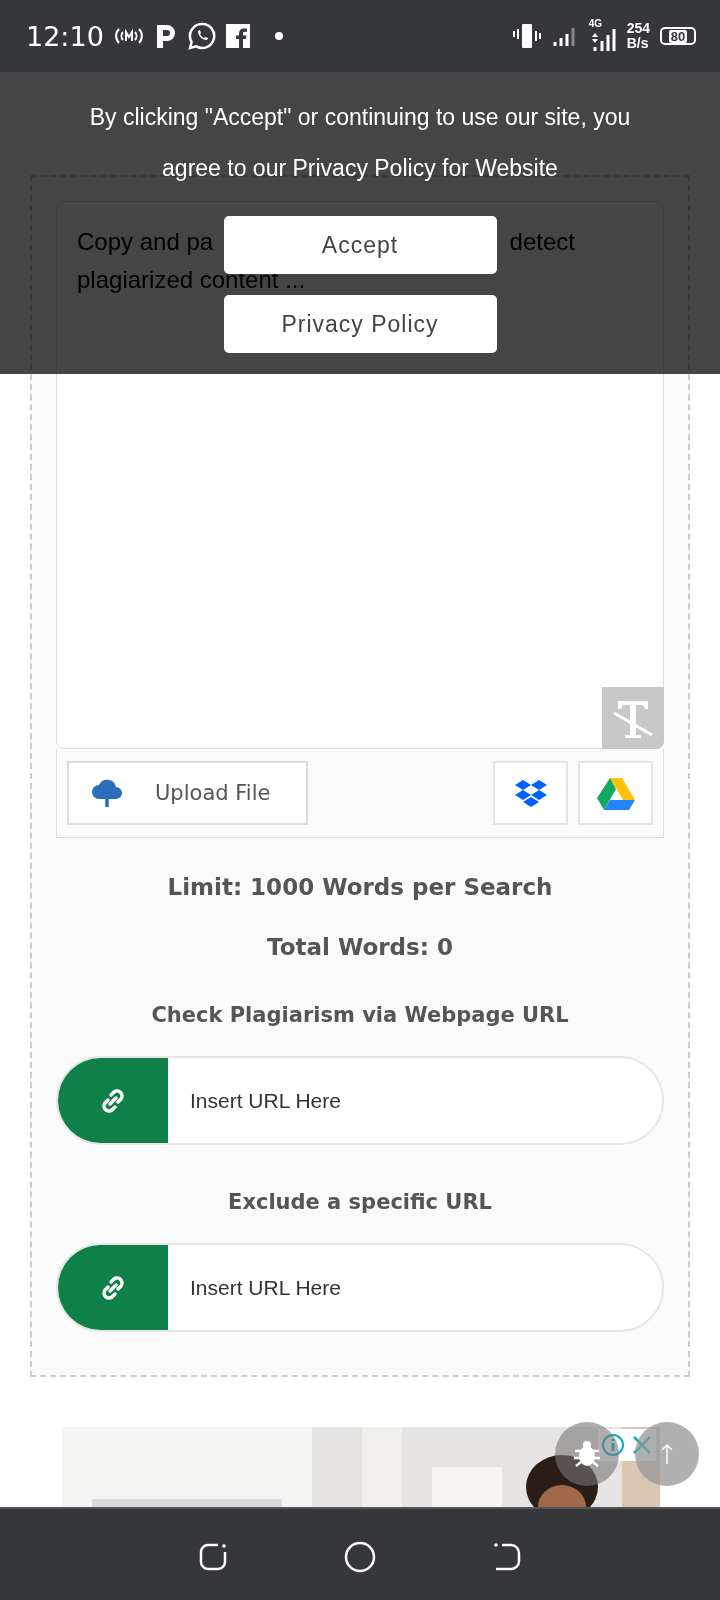 The image size is (720, 1600). What do you see at coordinates (595, 24) in the screenshot?
I see `network-type: 4G` at bounding box center [595, 24].